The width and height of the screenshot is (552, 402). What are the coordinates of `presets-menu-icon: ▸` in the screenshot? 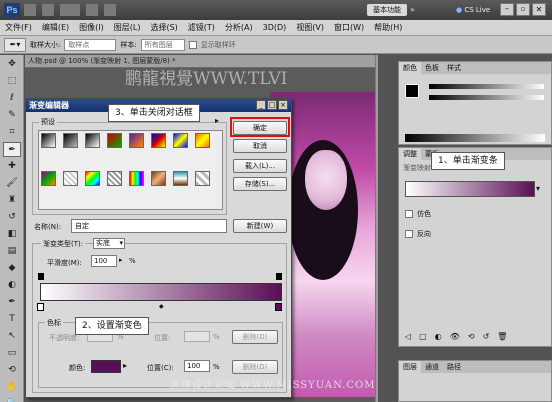 It's located at (217, 120).